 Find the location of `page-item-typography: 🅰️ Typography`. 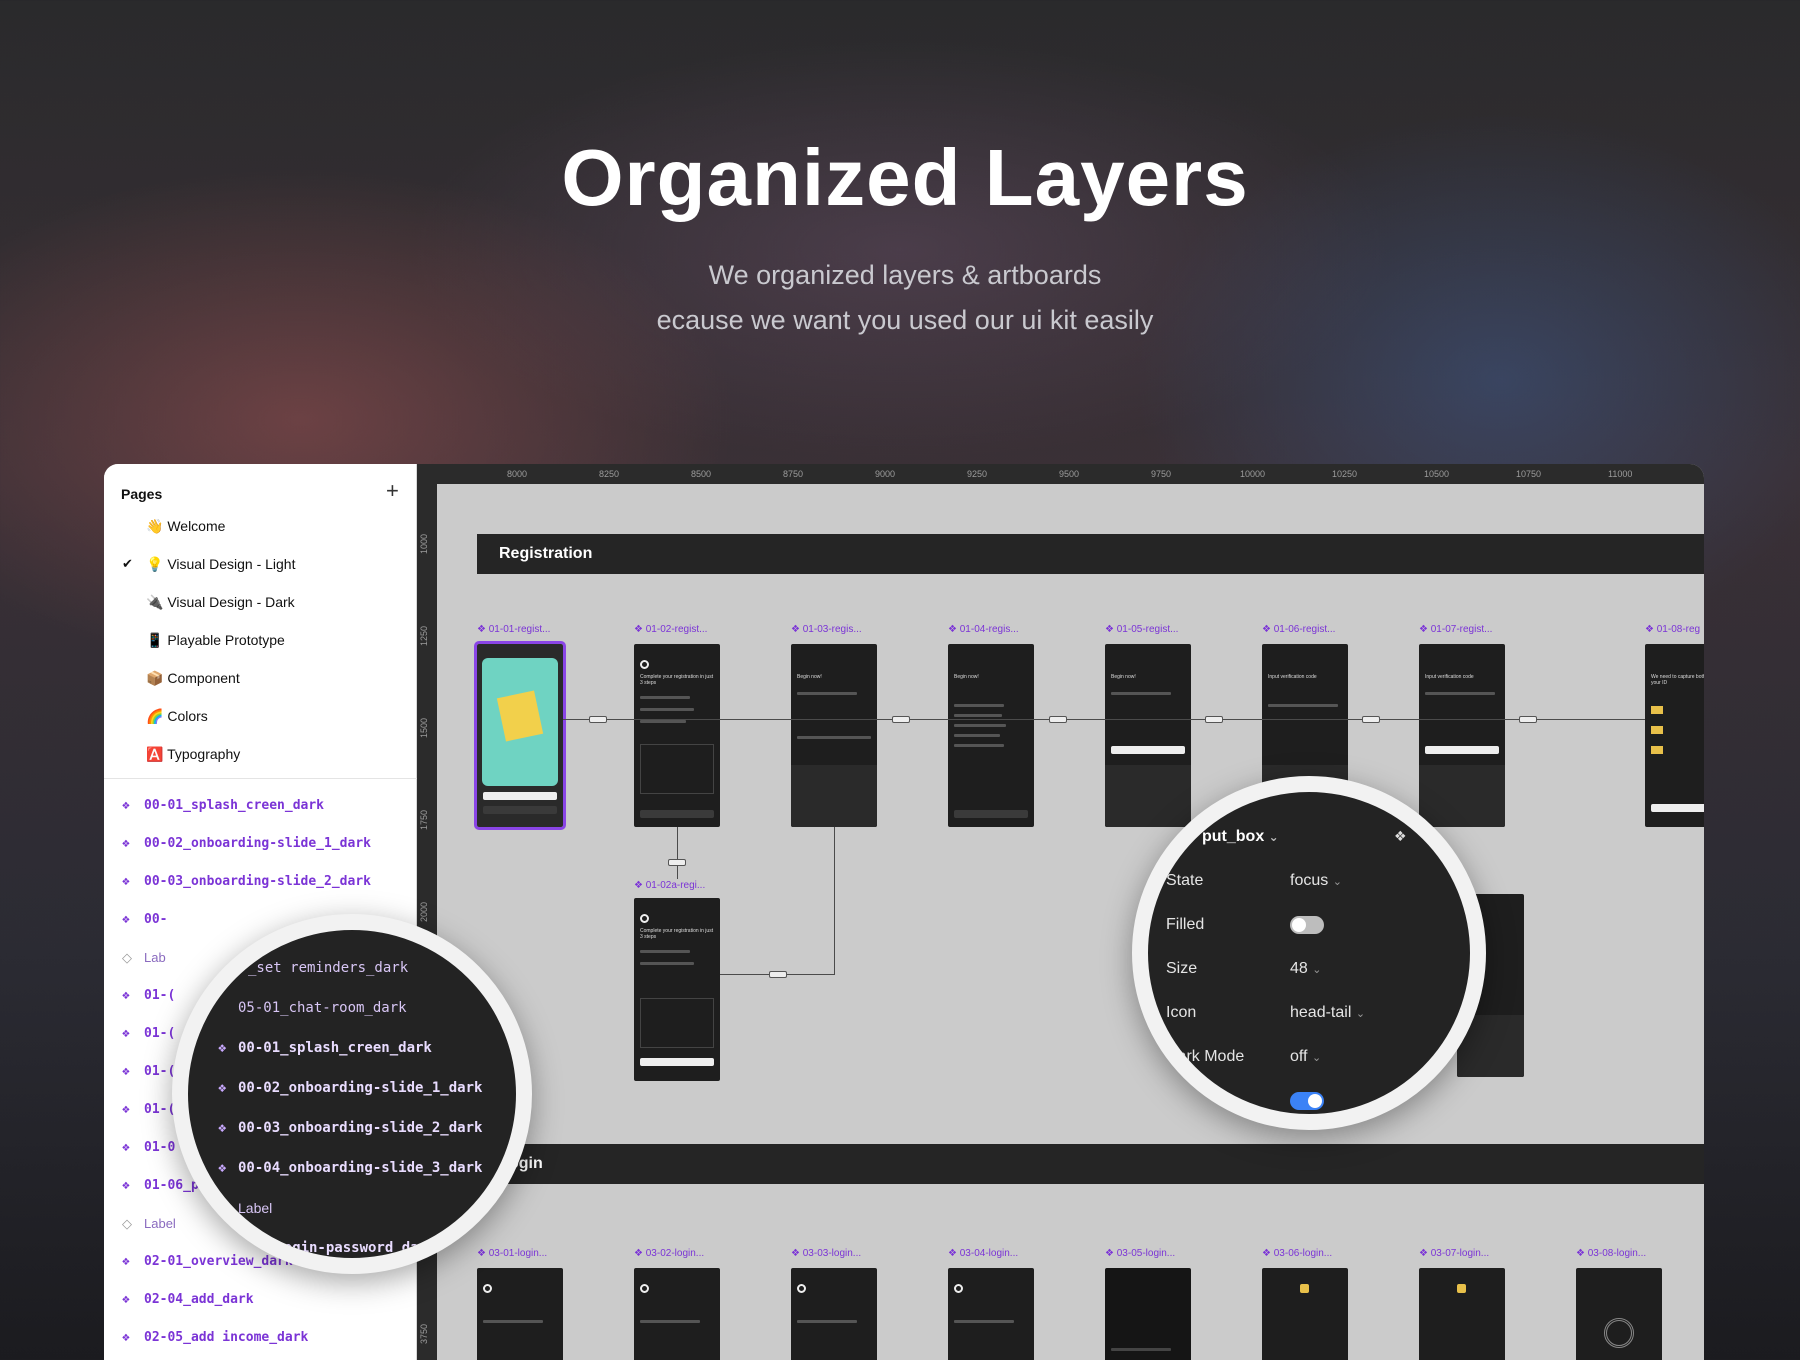

page-item-typography: 🅰️ Typography is located at coordinates (193, 754).